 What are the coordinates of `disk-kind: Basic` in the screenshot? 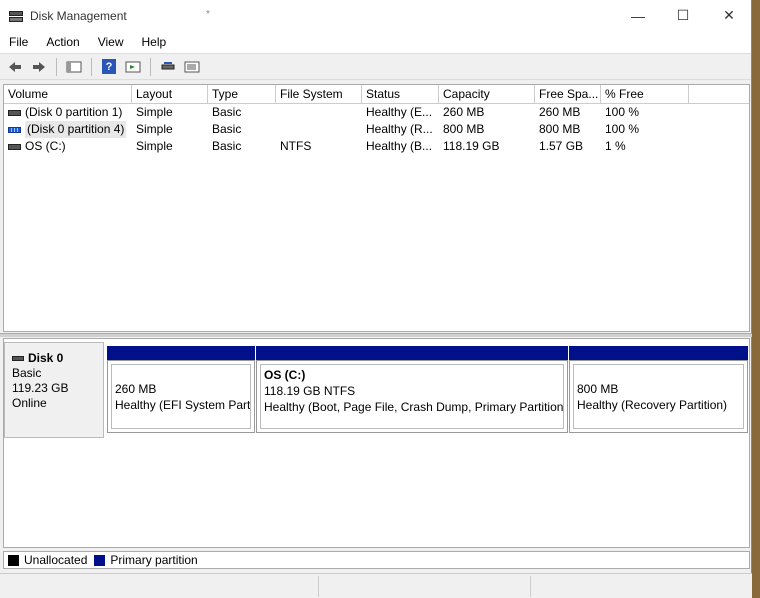 It's located at (27, 373).